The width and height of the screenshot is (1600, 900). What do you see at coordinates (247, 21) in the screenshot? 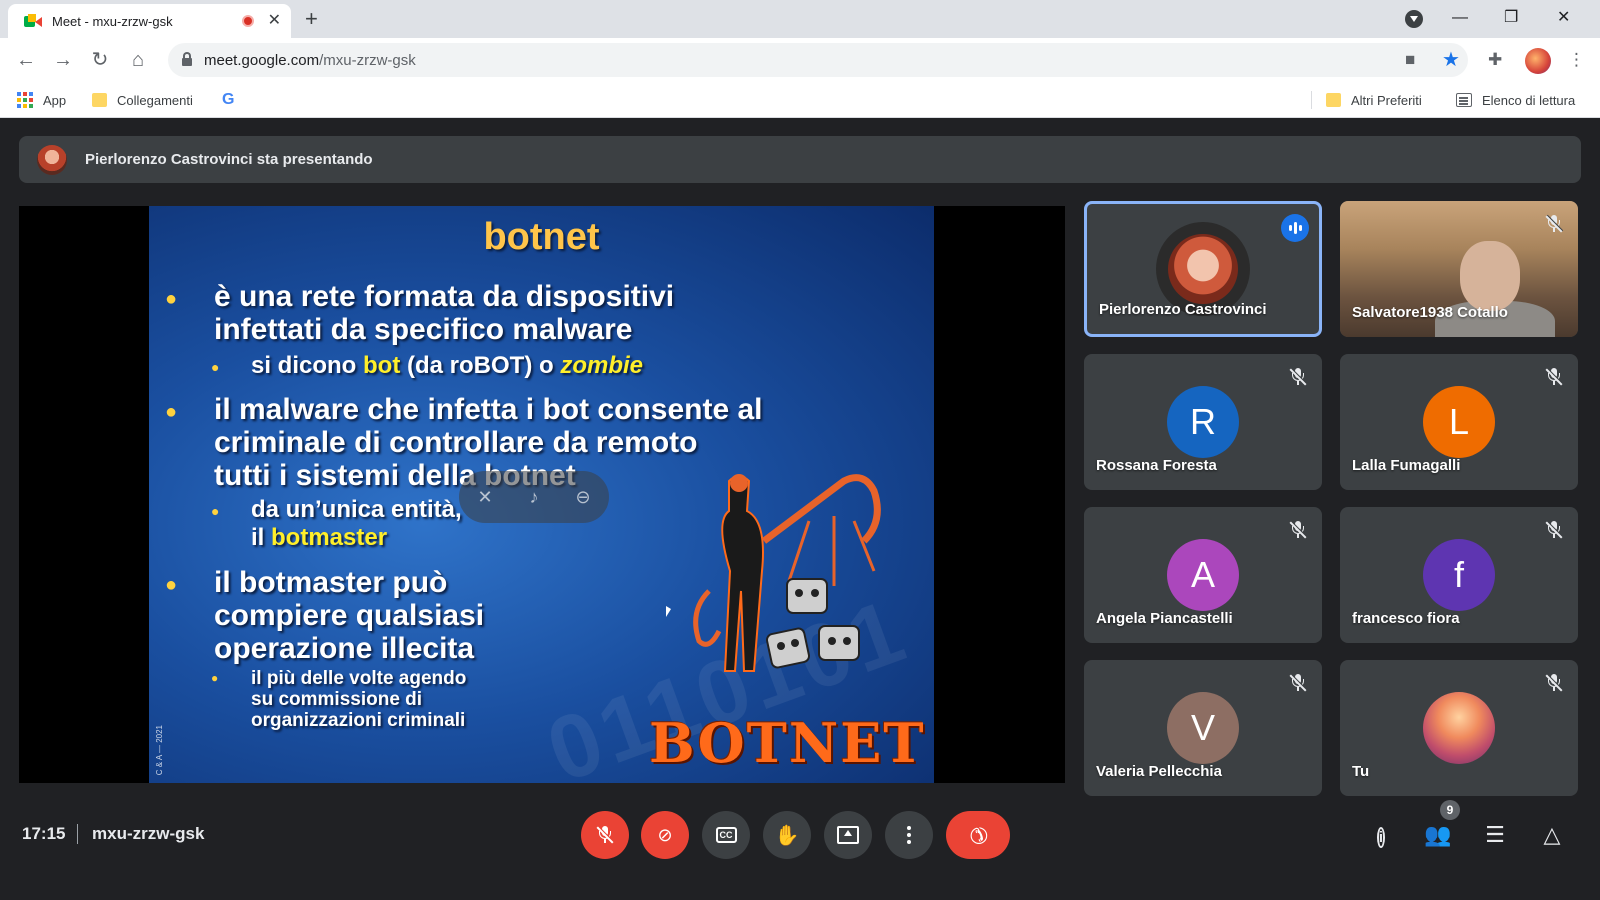
I see `recording-indicator-icon` at bounding box center [247, 21].